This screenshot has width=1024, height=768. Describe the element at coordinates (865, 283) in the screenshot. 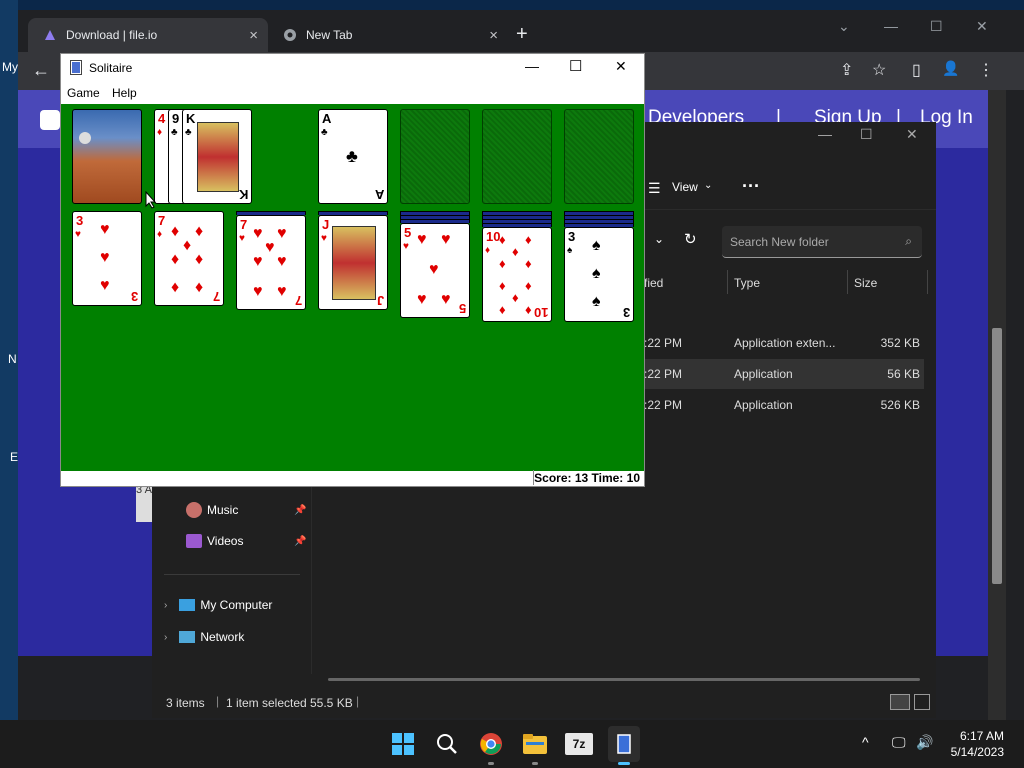

I see `column-size: Size` at that location.